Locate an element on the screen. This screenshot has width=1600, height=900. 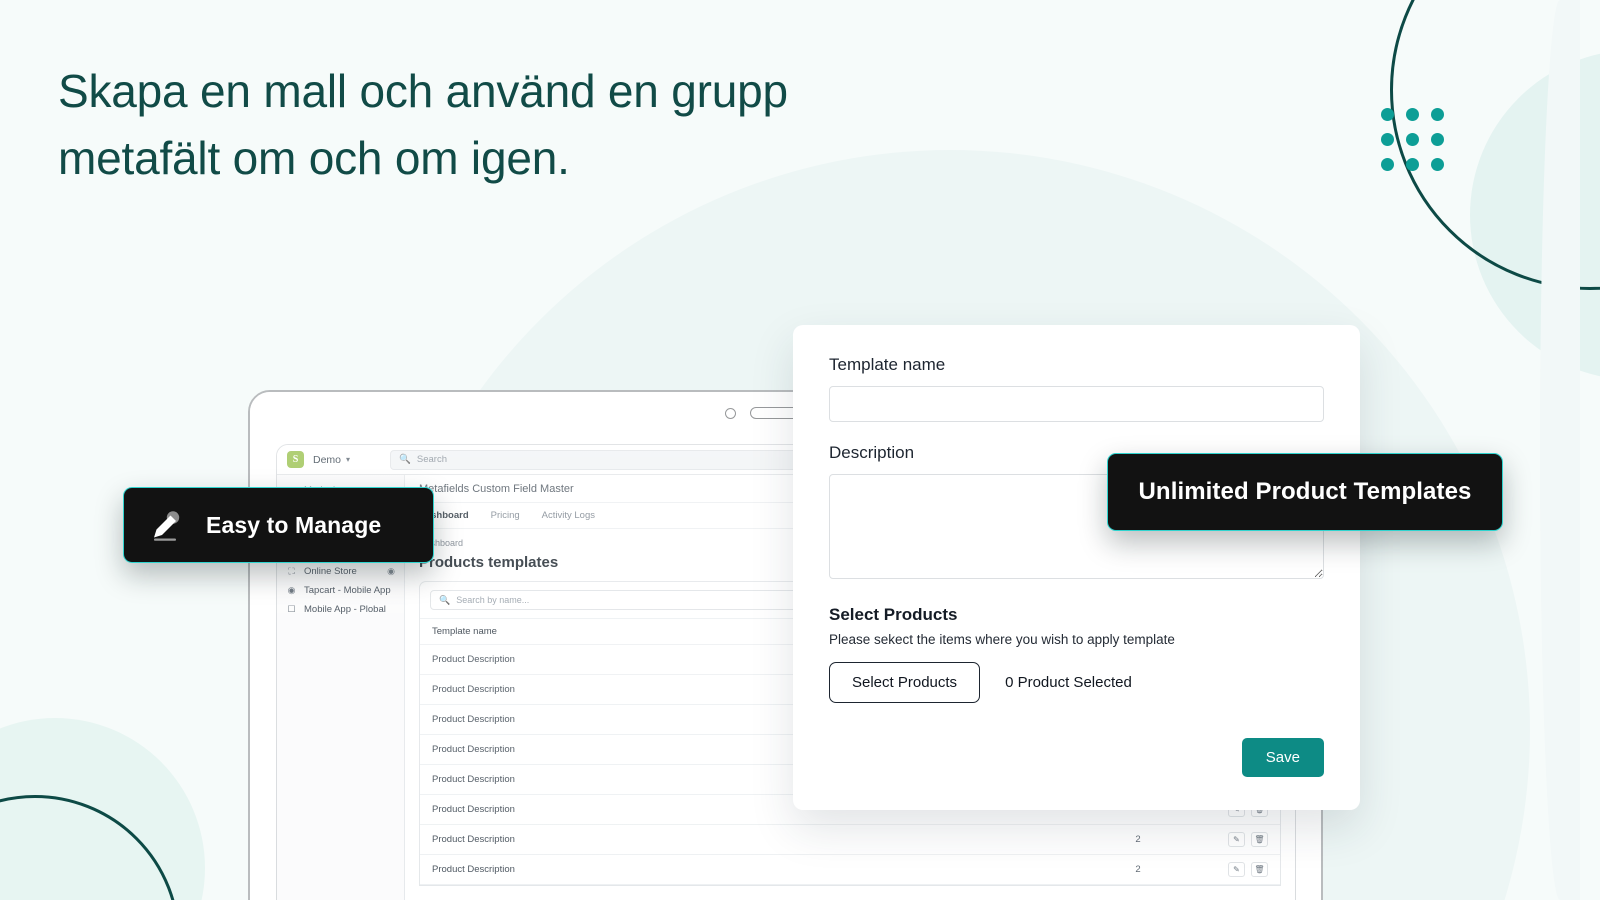
modal-footer: Save is located at coordinates (1076, 757).